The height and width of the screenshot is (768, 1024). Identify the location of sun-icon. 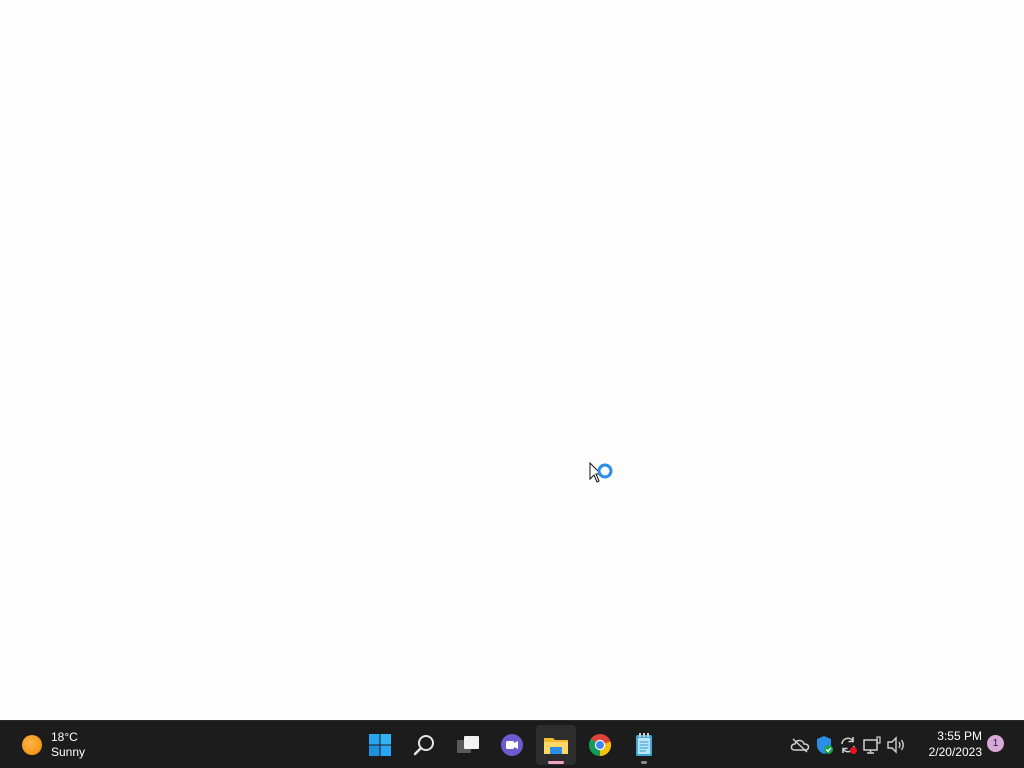
(32, 745).